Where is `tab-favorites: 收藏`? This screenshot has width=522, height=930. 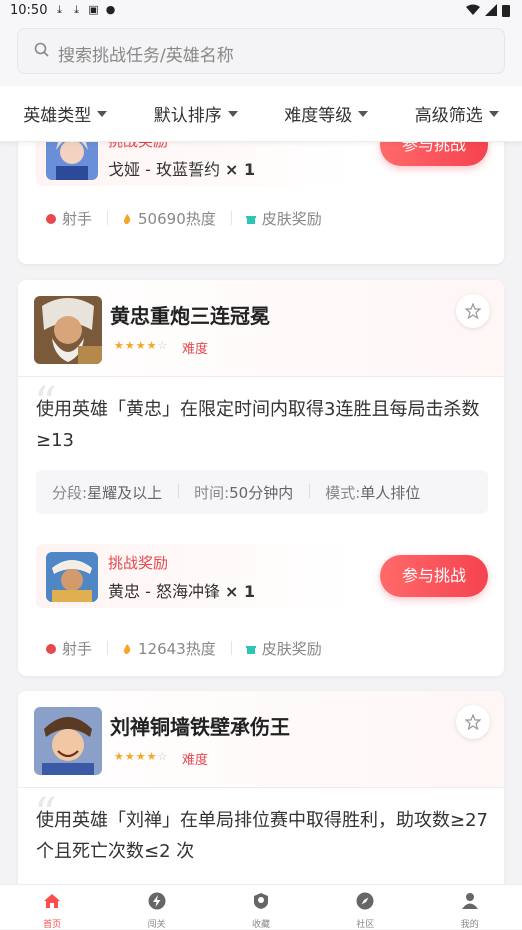
tab-favorites: 收藏 is located at coordinates (261, 907).